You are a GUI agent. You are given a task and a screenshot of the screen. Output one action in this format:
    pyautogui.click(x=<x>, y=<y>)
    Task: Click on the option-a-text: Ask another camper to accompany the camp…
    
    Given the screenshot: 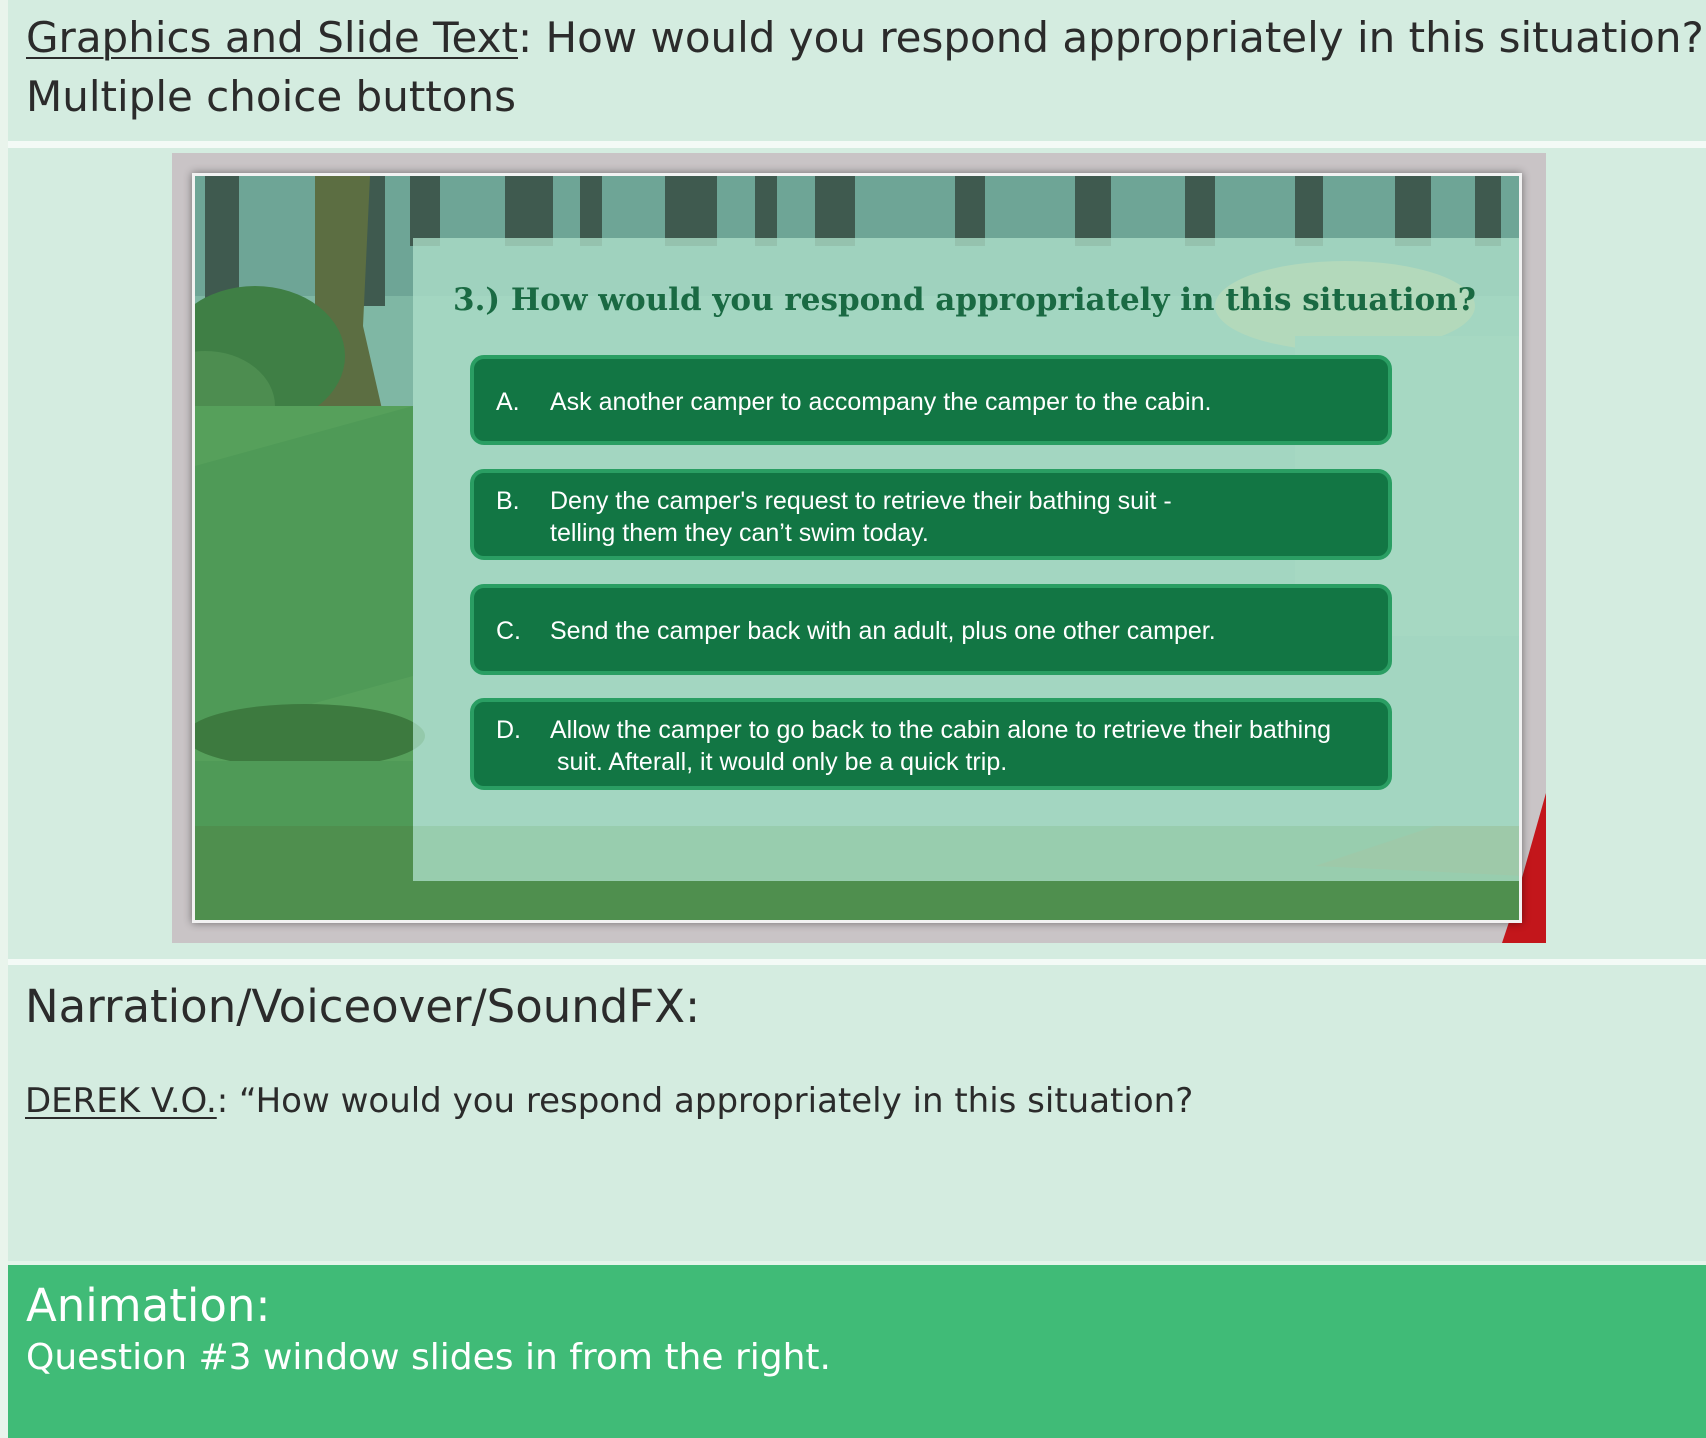 What is the action you would take?
    pyautogui.click(x=881, y=402)
    